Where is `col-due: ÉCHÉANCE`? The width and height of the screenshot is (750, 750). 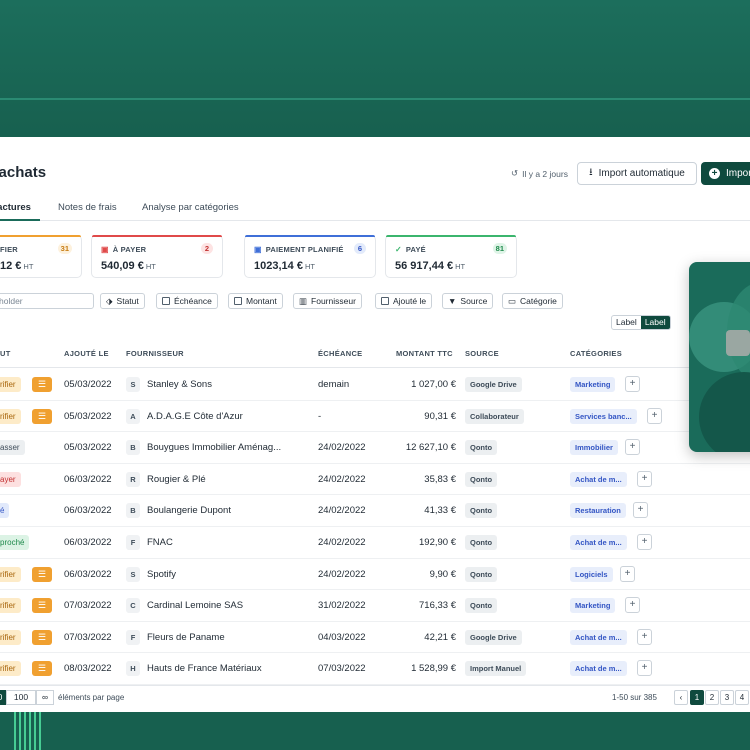
col-due: ÉCHÉANCE is located at coordinates (340, 353).